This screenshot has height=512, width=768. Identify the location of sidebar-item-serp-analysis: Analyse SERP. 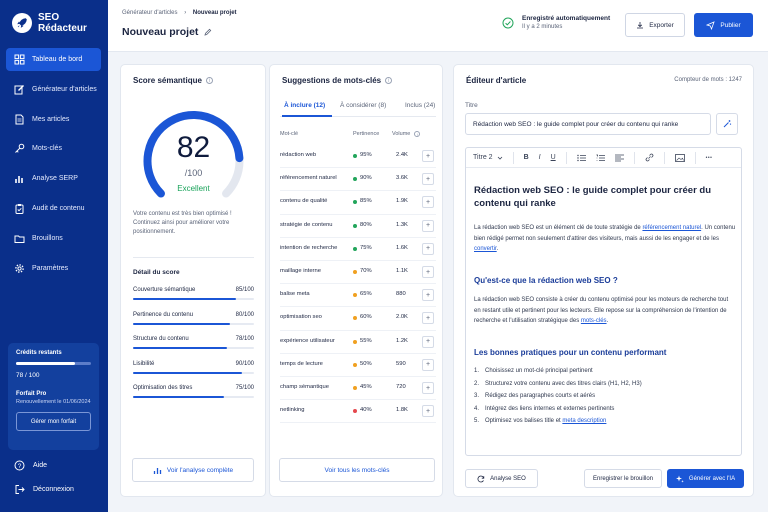
(53, 178).